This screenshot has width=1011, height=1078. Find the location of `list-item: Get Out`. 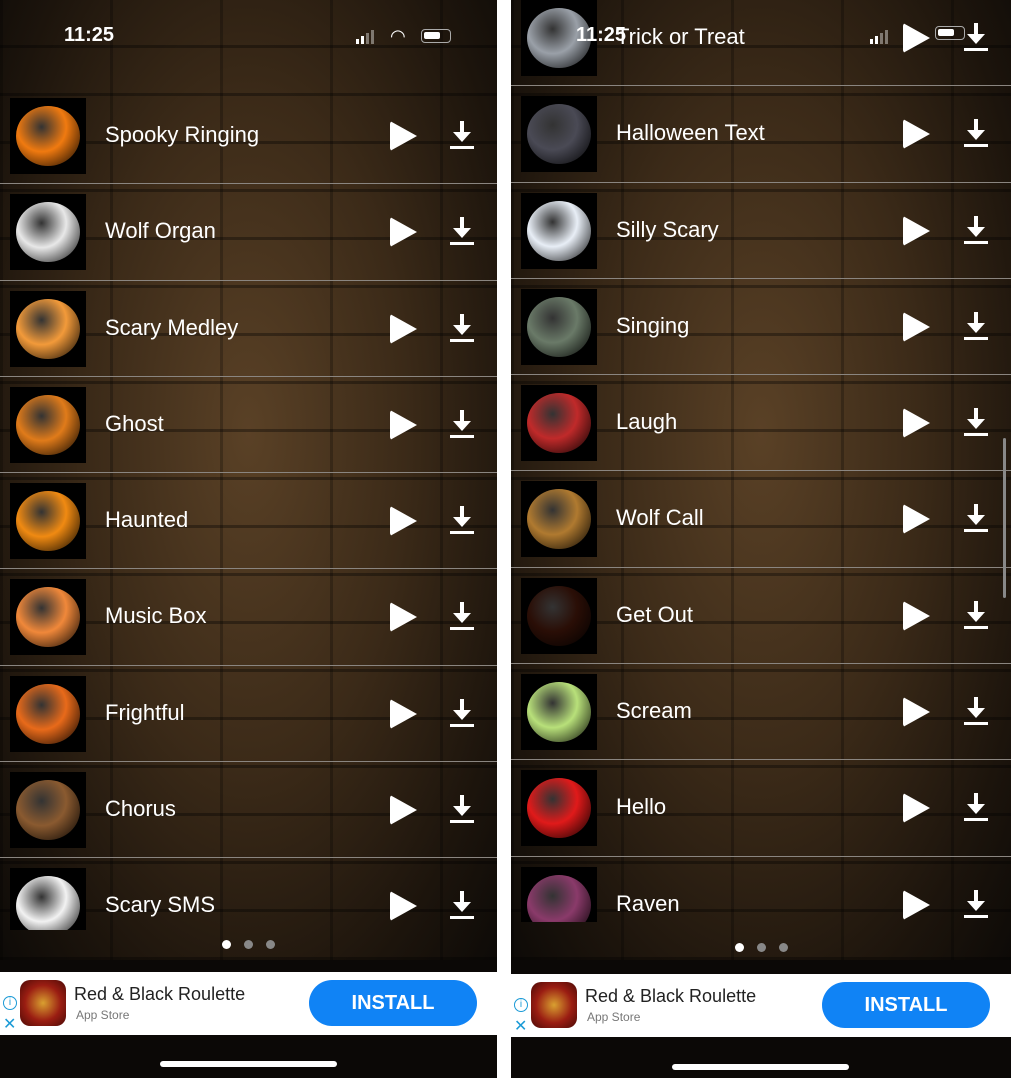

list-item: Get Out is located at coordinates (761, 616).